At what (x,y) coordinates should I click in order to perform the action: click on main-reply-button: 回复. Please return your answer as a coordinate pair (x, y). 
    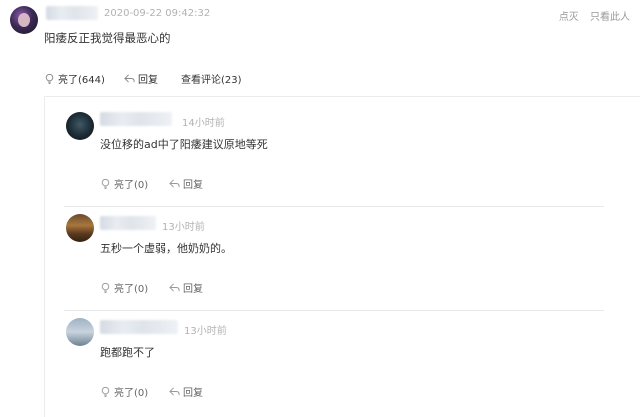
    Looking at the image, I should click on (141, 78).